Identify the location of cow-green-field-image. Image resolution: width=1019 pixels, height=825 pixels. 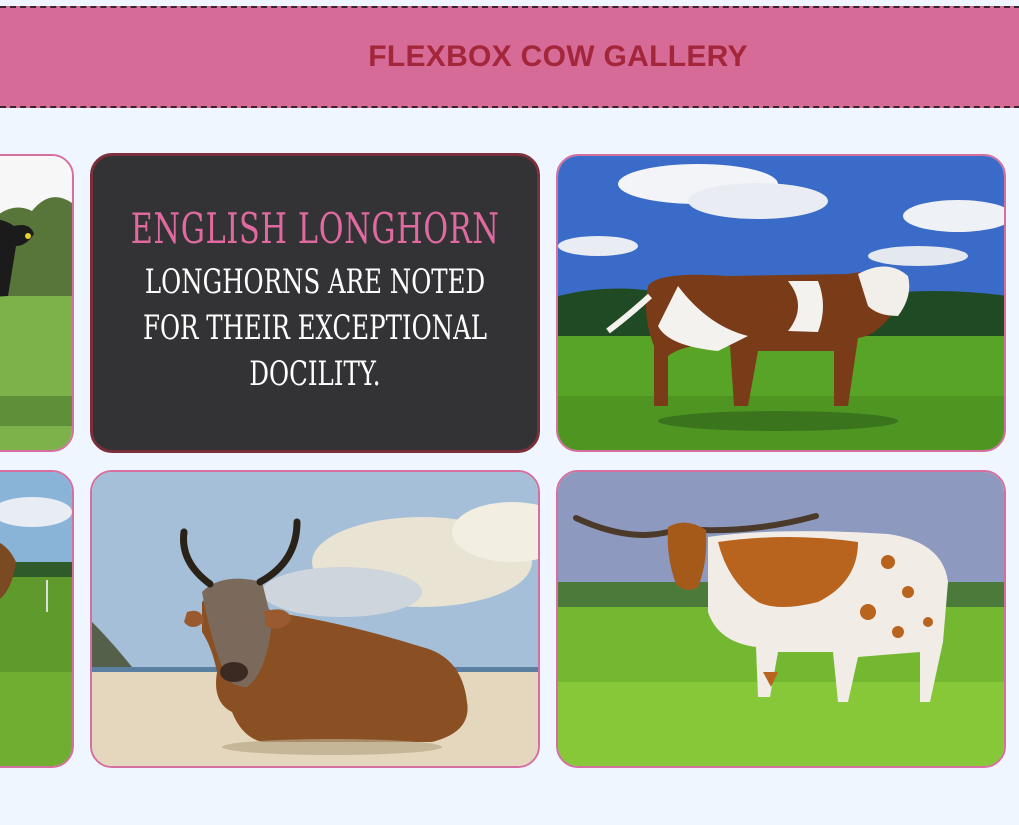
(36, 619).